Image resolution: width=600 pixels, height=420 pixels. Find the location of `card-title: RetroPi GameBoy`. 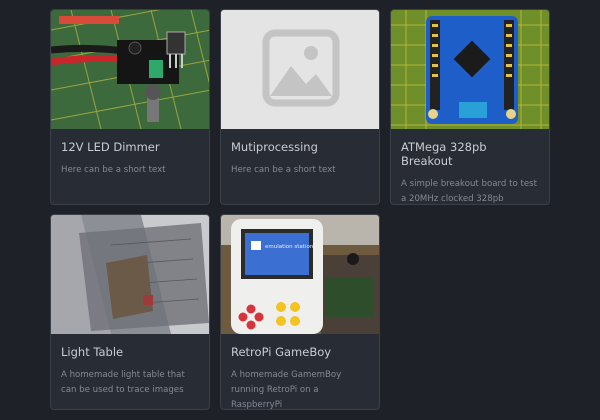

card-title: RetroPi GameBoy is located at coordinates (281, 352).